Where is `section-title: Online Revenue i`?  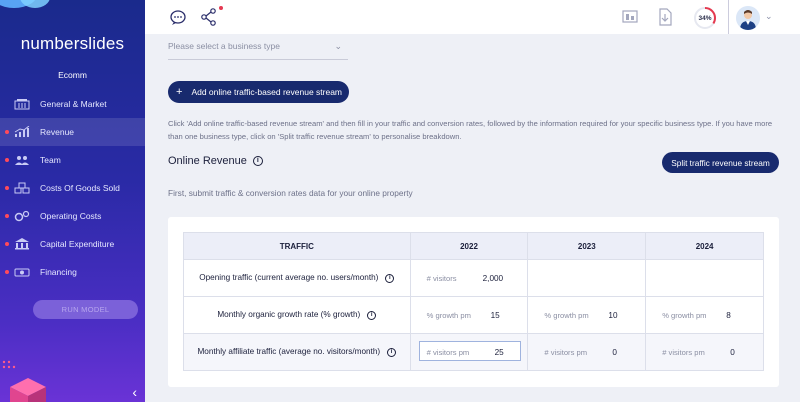
section-title: Online Revenue i is located at coordinates (215, 161).